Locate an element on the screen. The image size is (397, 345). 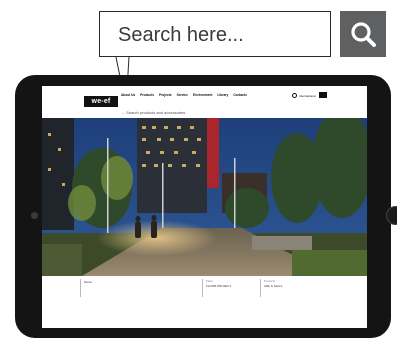
site-search-link: → Search products and accessories is located at coordinates (153, 112).